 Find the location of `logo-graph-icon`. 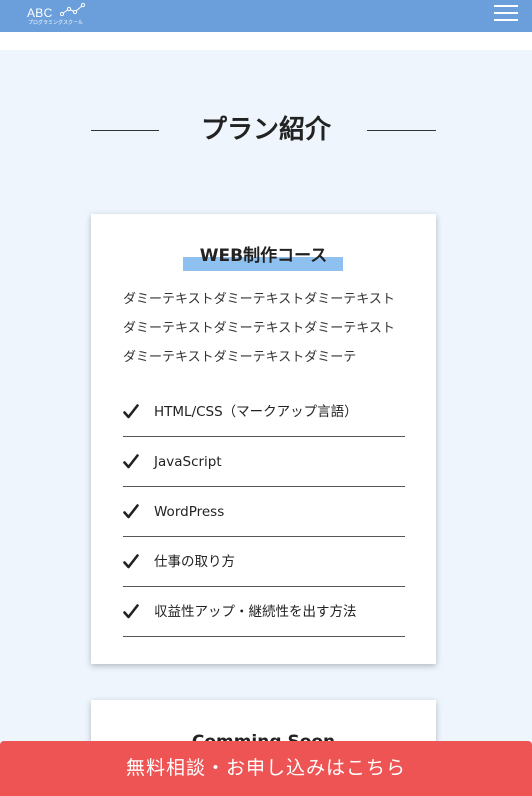

logo-graph-icon is located at coordinates (73, 10).